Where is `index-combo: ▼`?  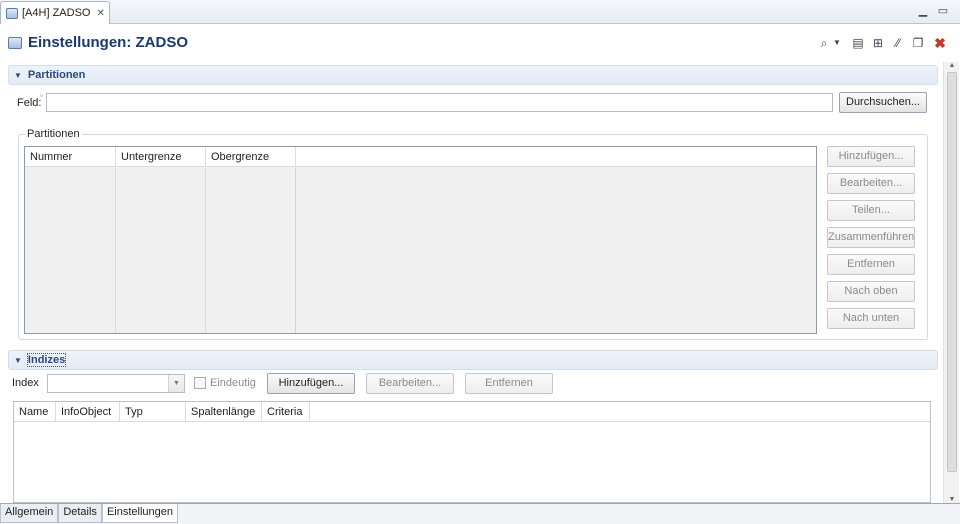 index-combo: ▼ is located at coordinates (116, 383).